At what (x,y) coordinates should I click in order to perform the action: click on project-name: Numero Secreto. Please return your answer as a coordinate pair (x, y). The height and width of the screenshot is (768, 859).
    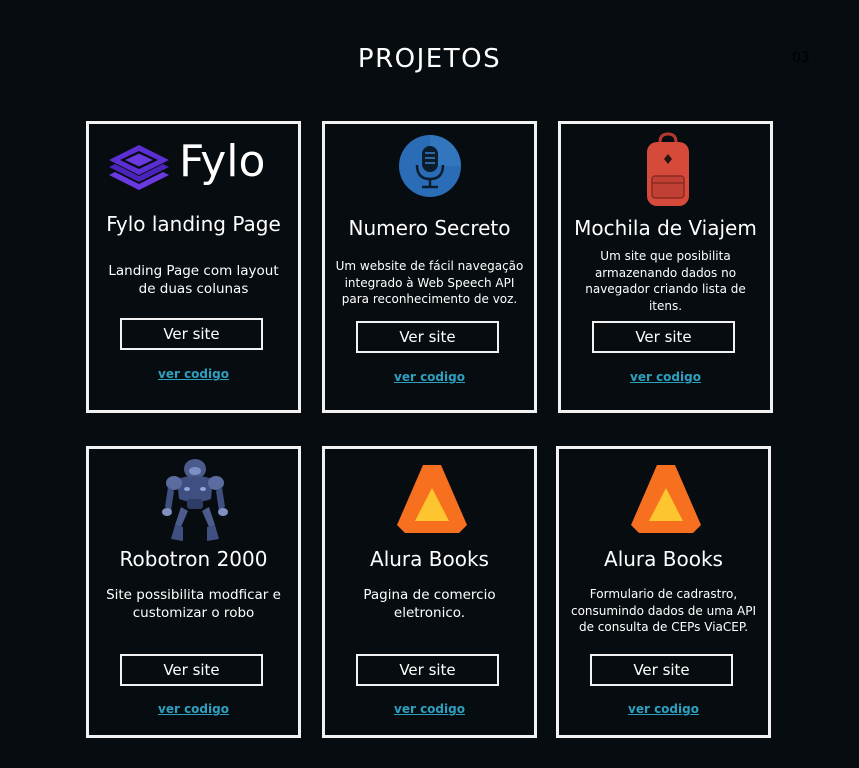
    Looking at the image, I should click on (429, 228).